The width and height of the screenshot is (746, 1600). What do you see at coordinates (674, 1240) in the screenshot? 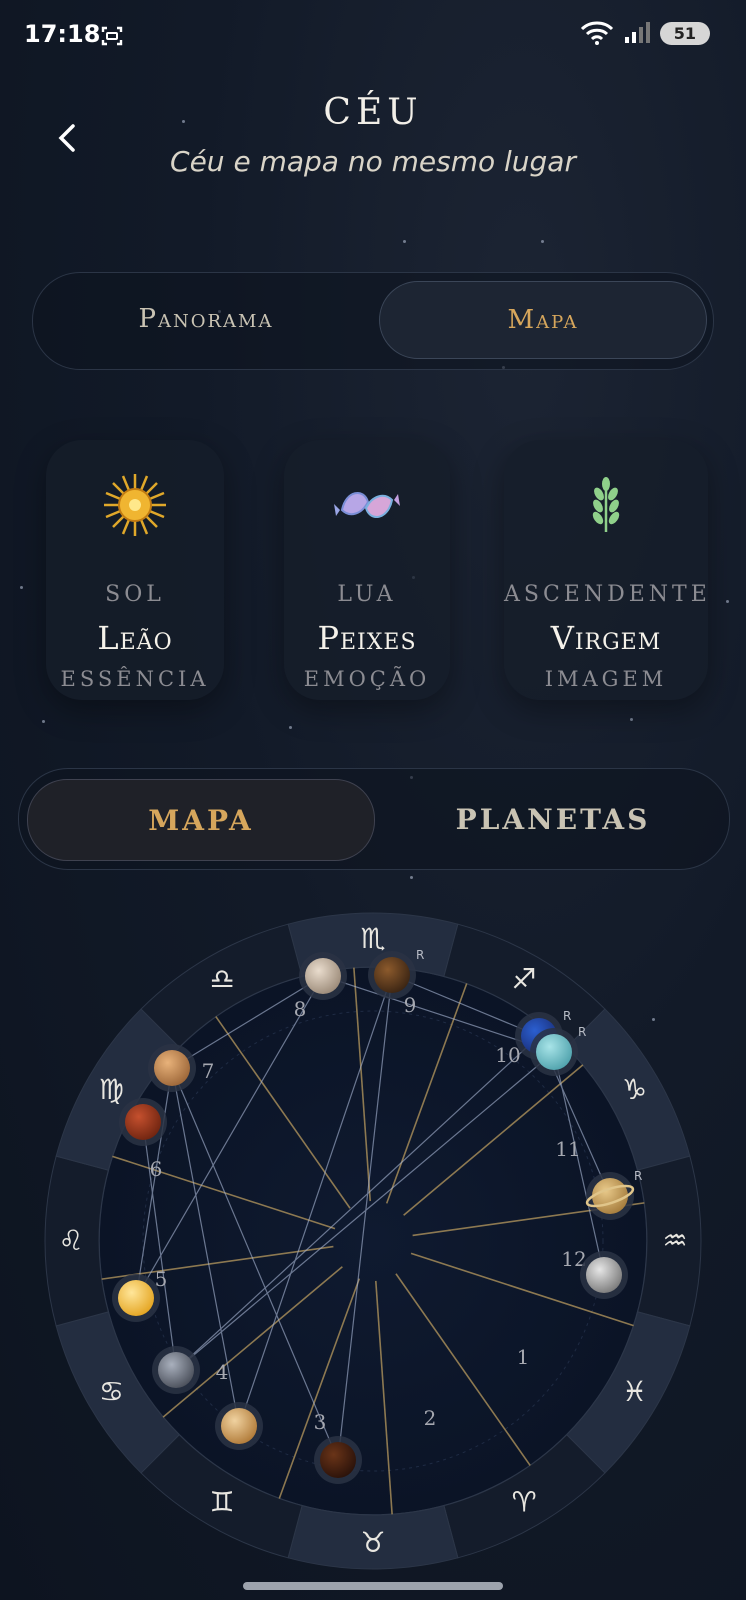
I see `zodiac-sign-glyph: ♒` at bounding box center [674, 1240].